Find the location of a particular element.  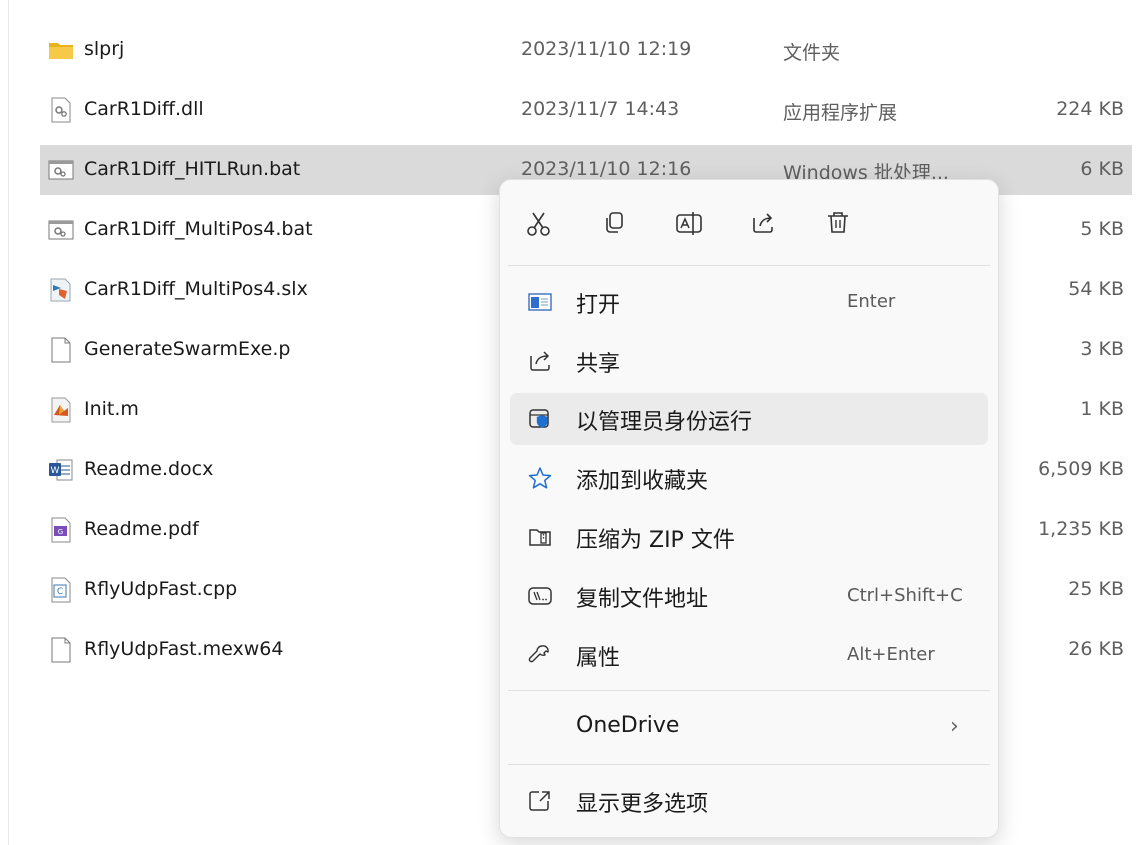

menu-shortcut: Alt+Enter is located at coordinates (891, 654).